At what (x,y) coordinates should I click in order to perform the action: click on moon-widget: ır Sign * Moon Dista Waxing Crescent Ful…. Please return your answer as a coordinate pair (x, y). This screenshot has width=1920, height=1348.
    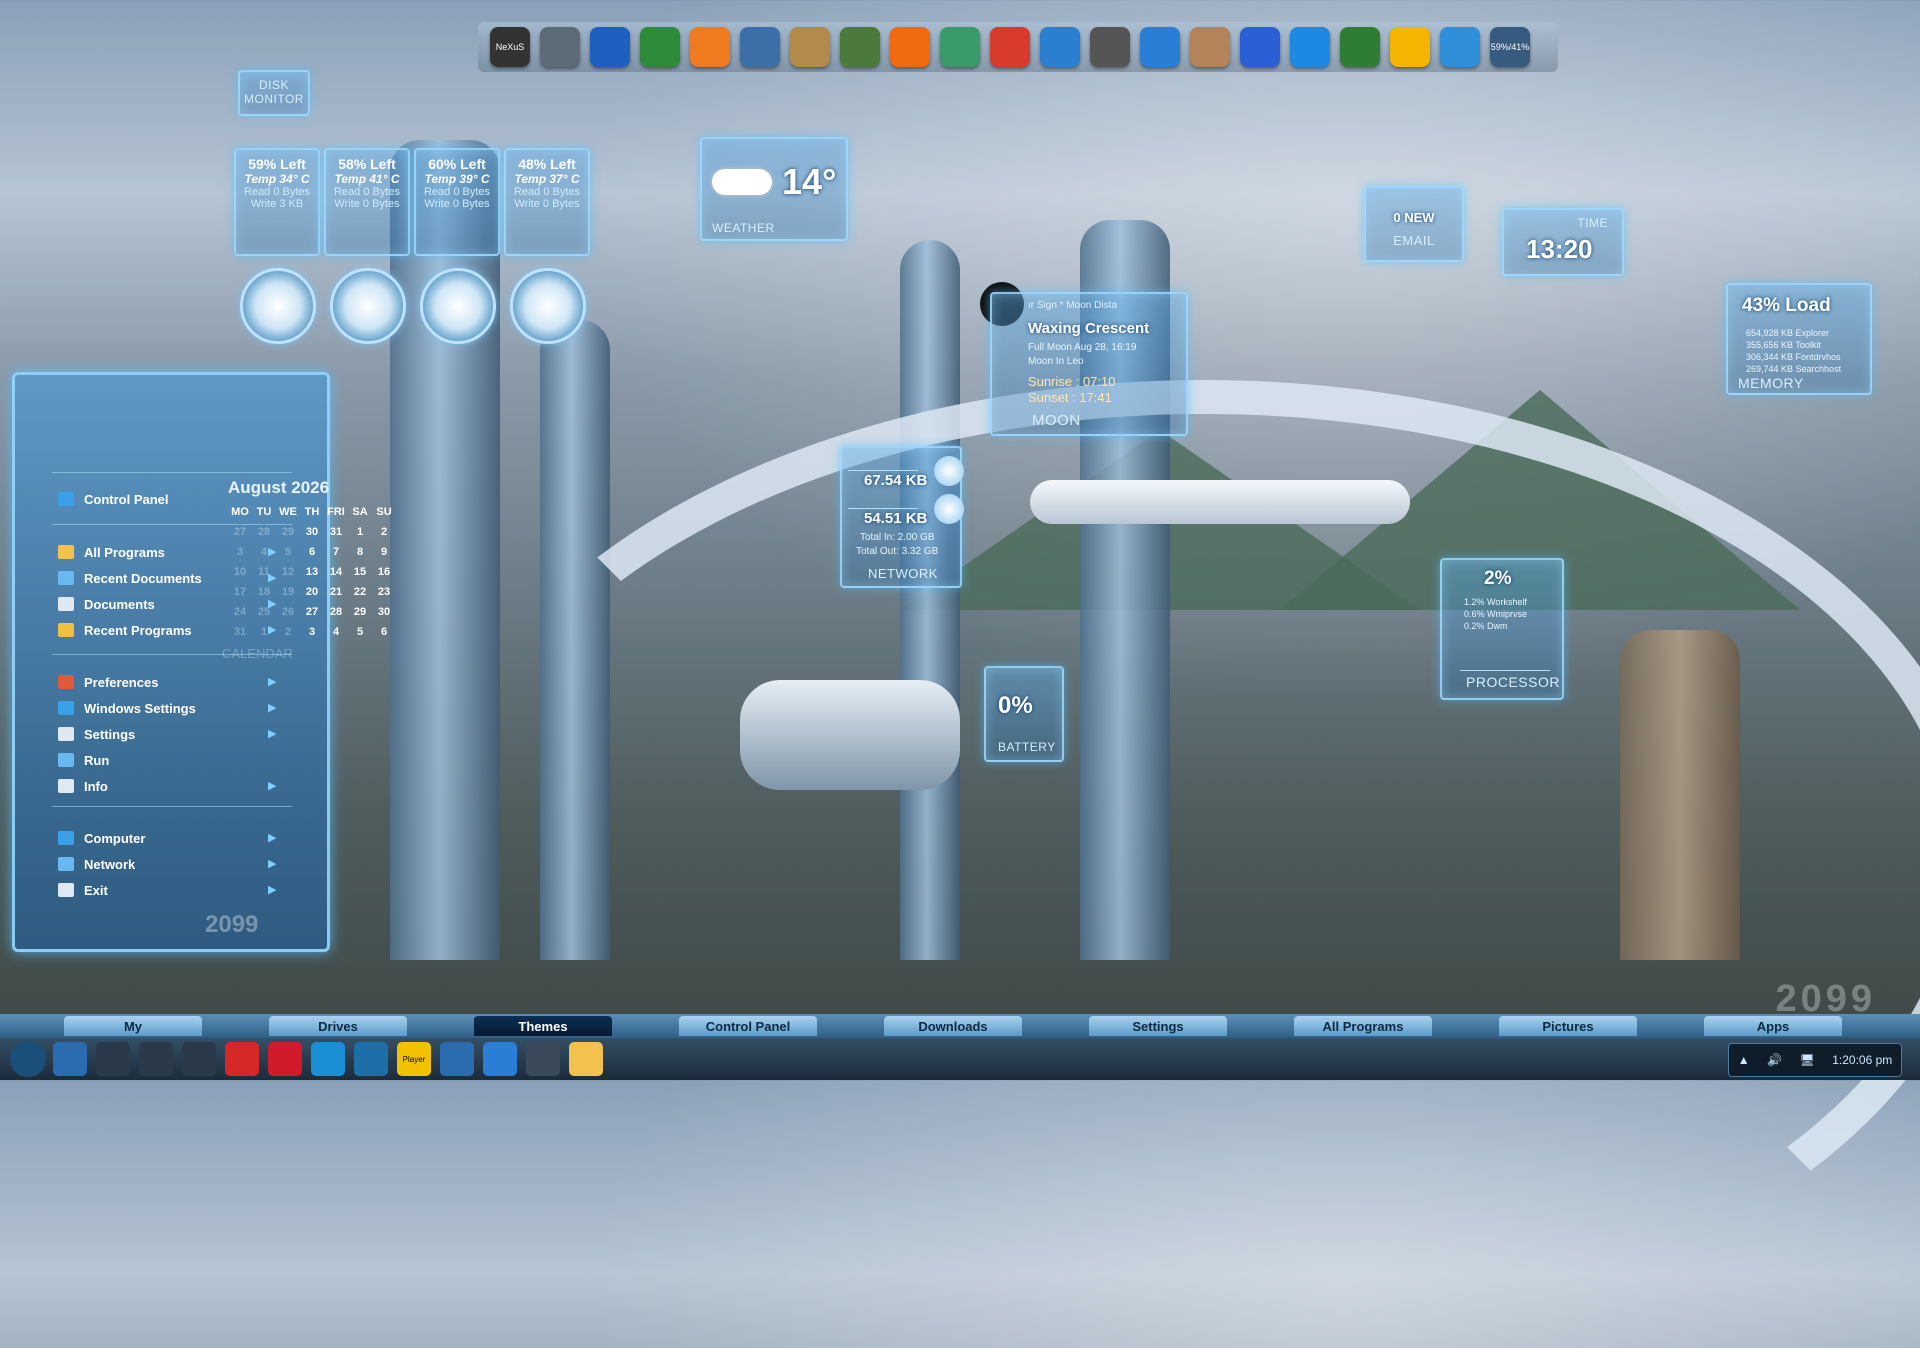
    Looking at the image, I should click on (1089, 364).